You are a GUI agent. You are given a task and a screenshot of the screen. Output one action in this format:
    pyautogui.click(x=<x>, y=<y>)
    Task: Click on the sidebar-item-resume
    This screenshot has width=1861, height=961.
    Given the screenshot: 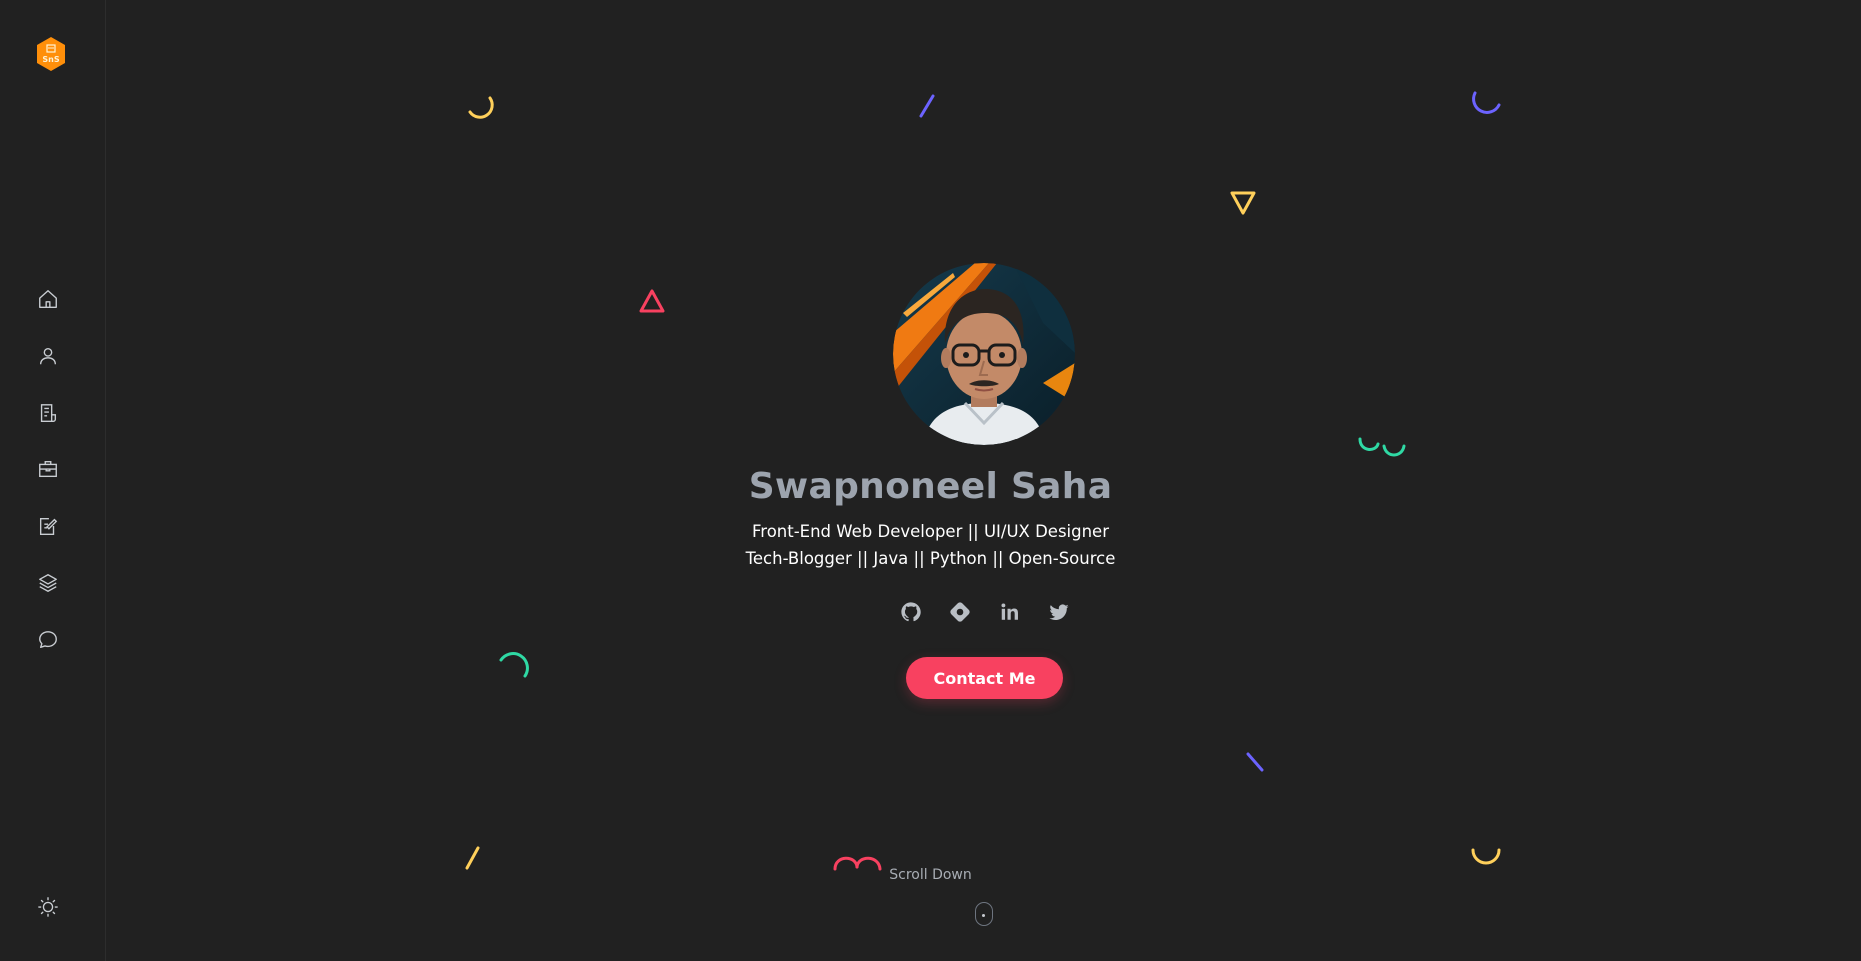 What is the action you would take?
    pyautogui.click(x=48, y=413)
    